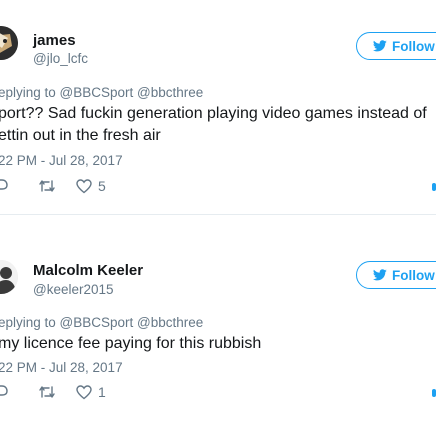 This screenshot has height=432, width=436. Describe the element at coordinates (131, 343) in the screenshot. I see `tweet-text-line: my licence fee paying for this rubbish` at that location.